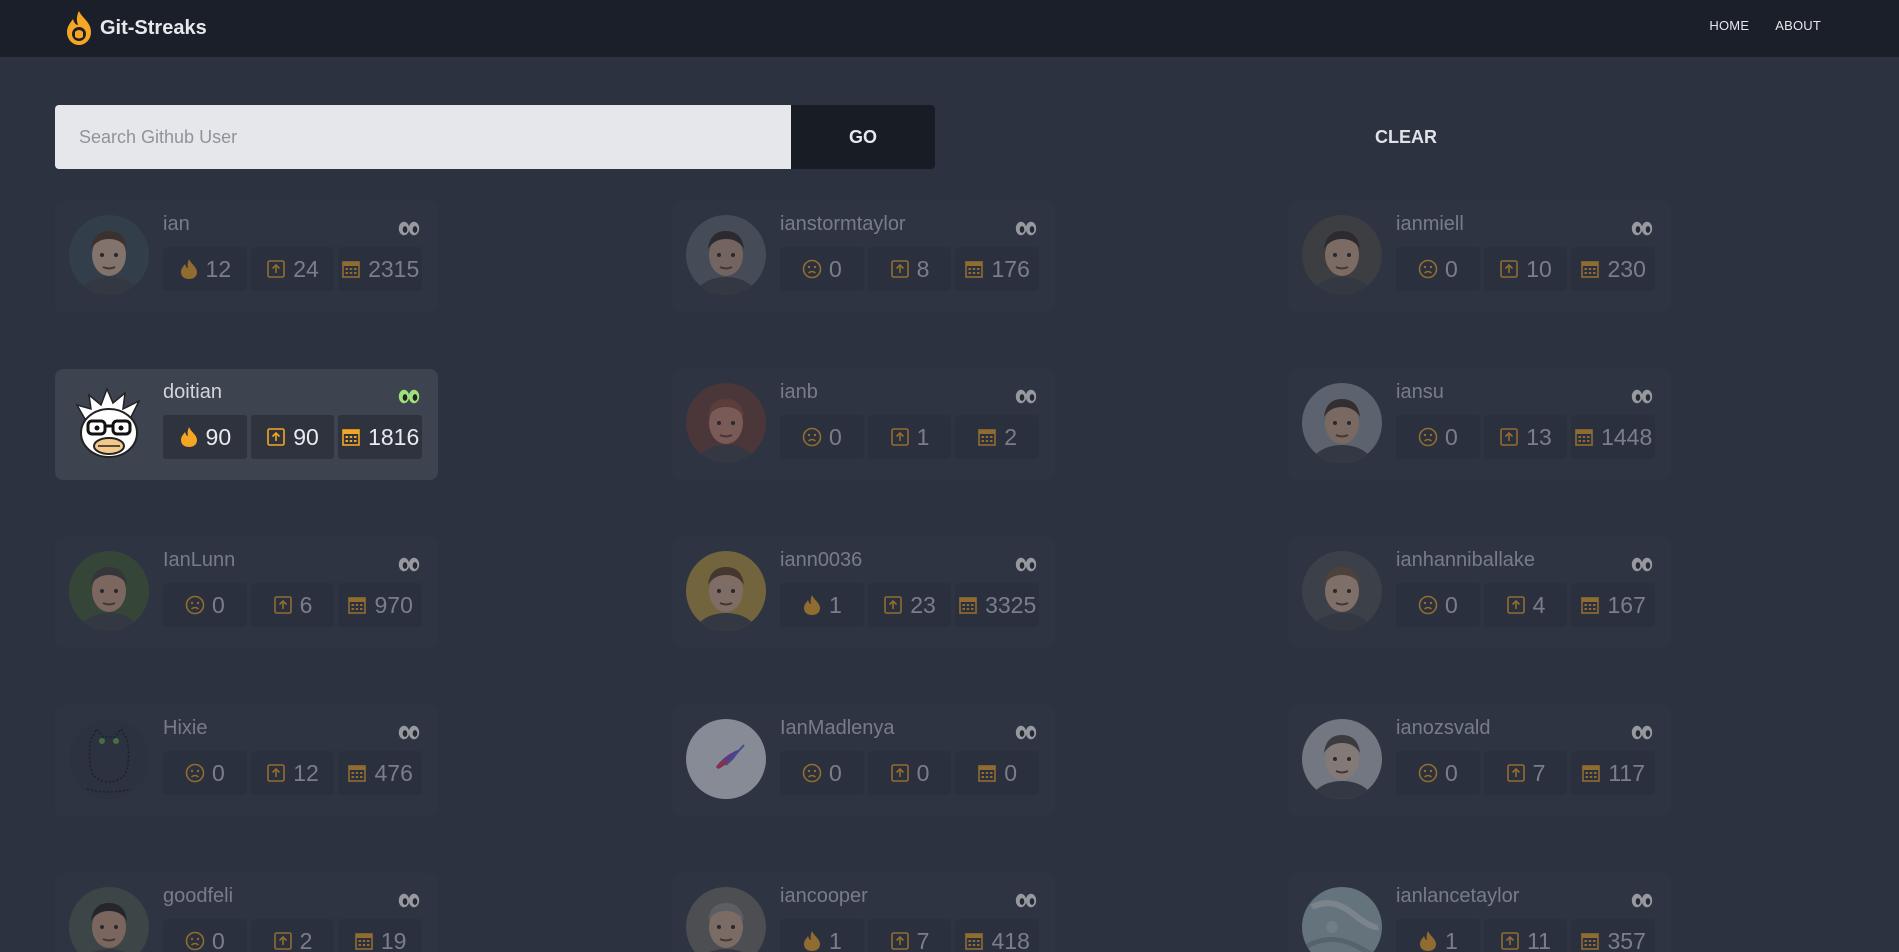  What do you see at coordinates (1457, 896) in the screenshot?
I see `username: ianlancetaylor` at bounding box center [1457, 896].